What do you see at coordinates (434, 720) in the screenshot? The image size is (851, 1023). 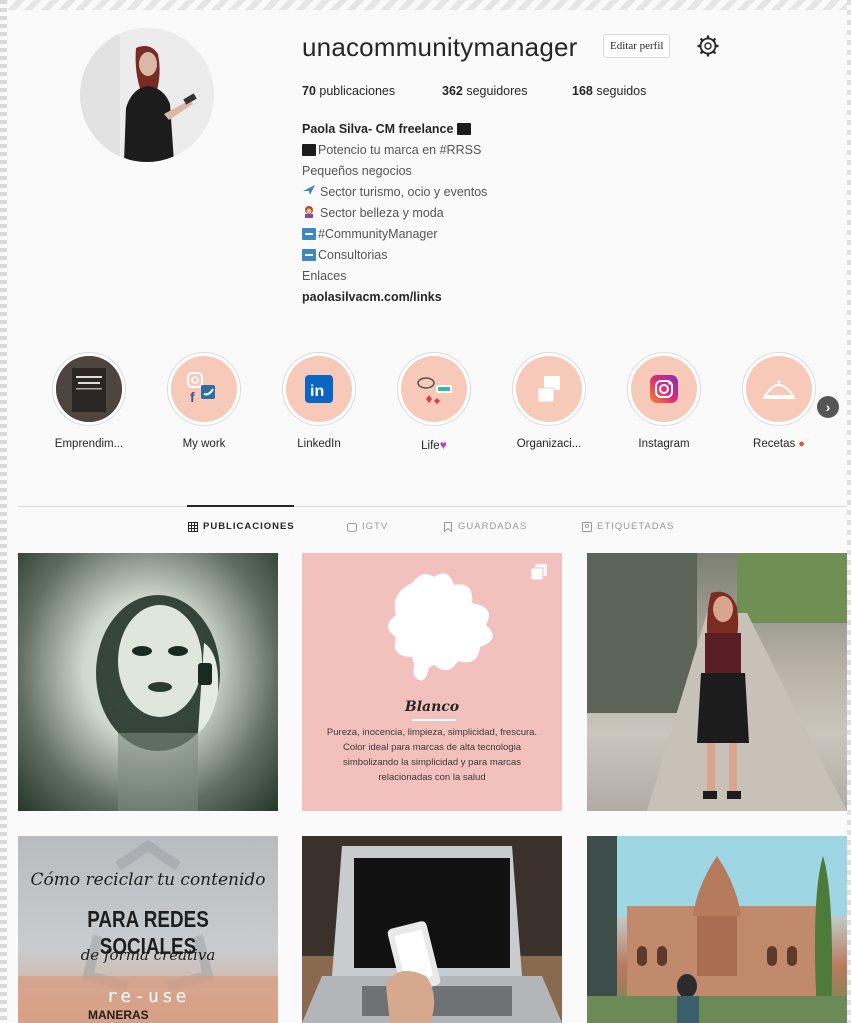 I see `title-underline` at bounding box center [434, 720].